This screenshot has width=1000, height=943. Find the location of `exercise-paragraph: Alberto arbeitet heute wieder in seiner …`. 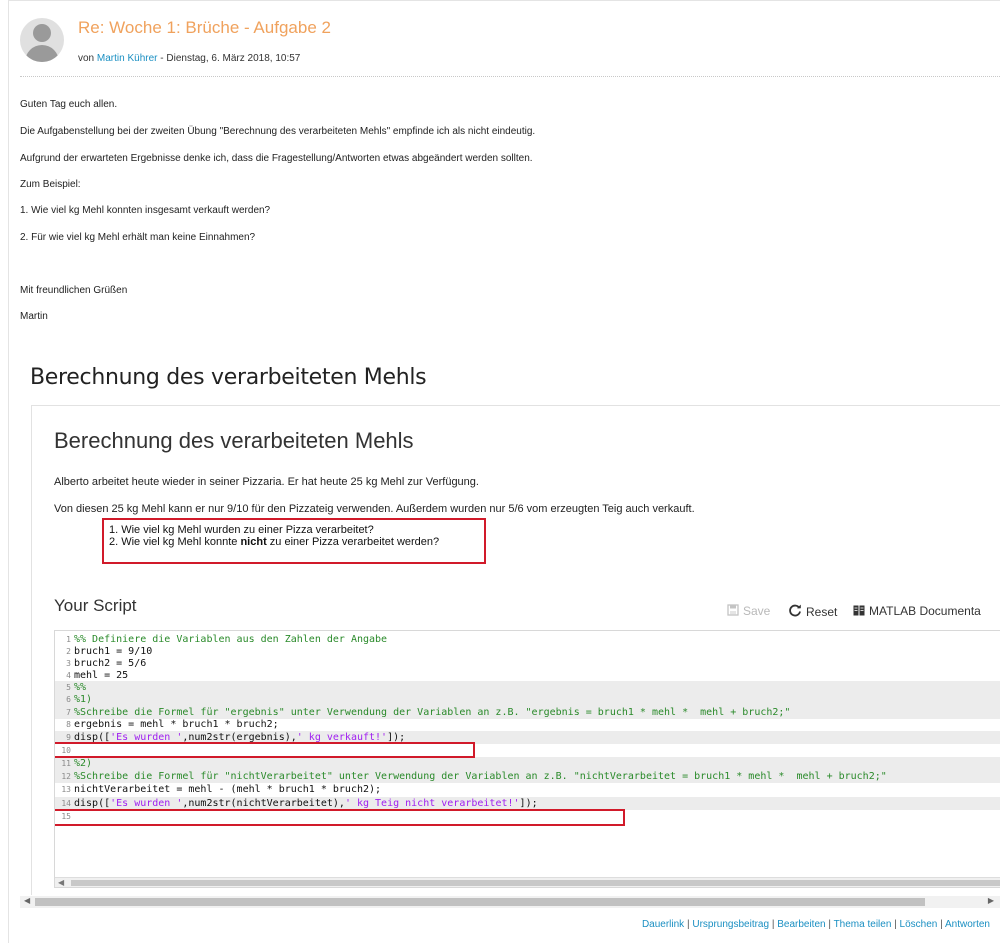

exercise-paragraph: Alberto arbeitet heute wieder in seiner … is located at coordinates (266, 482).